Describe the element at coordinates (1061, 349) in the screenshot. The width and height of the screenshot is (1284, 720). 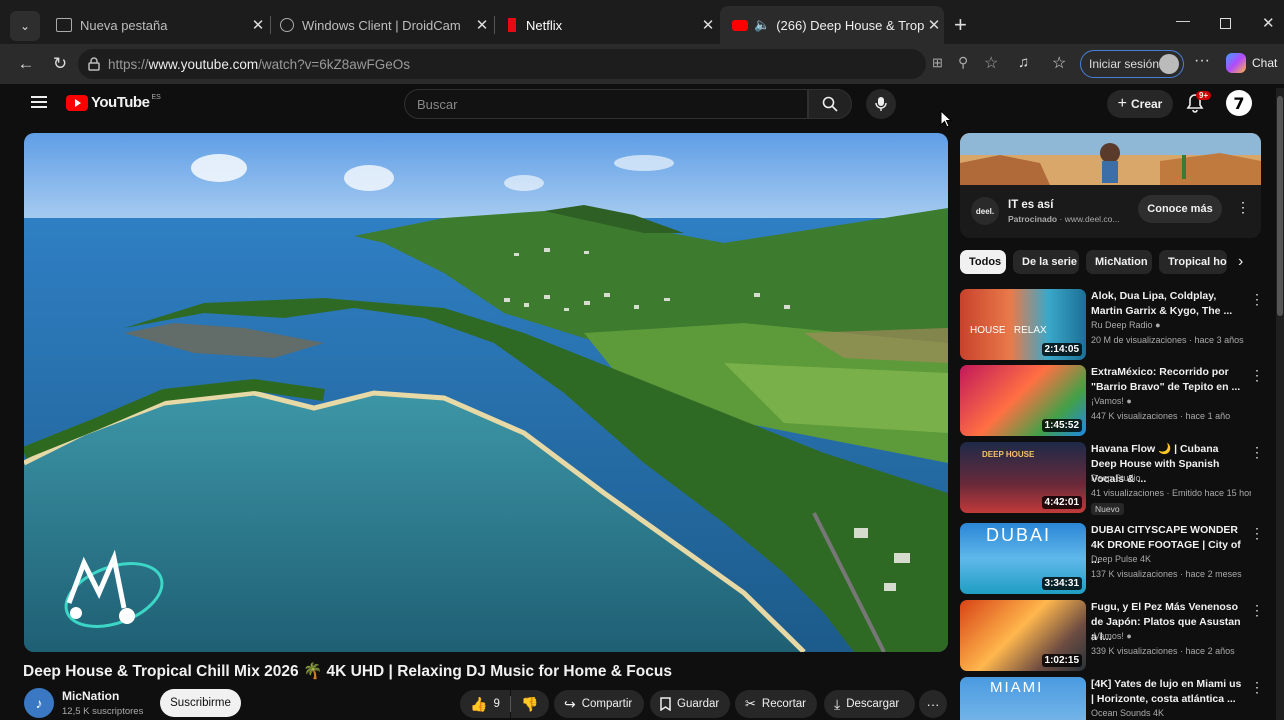
I see `duration-badge: 2:14:05` at that location.